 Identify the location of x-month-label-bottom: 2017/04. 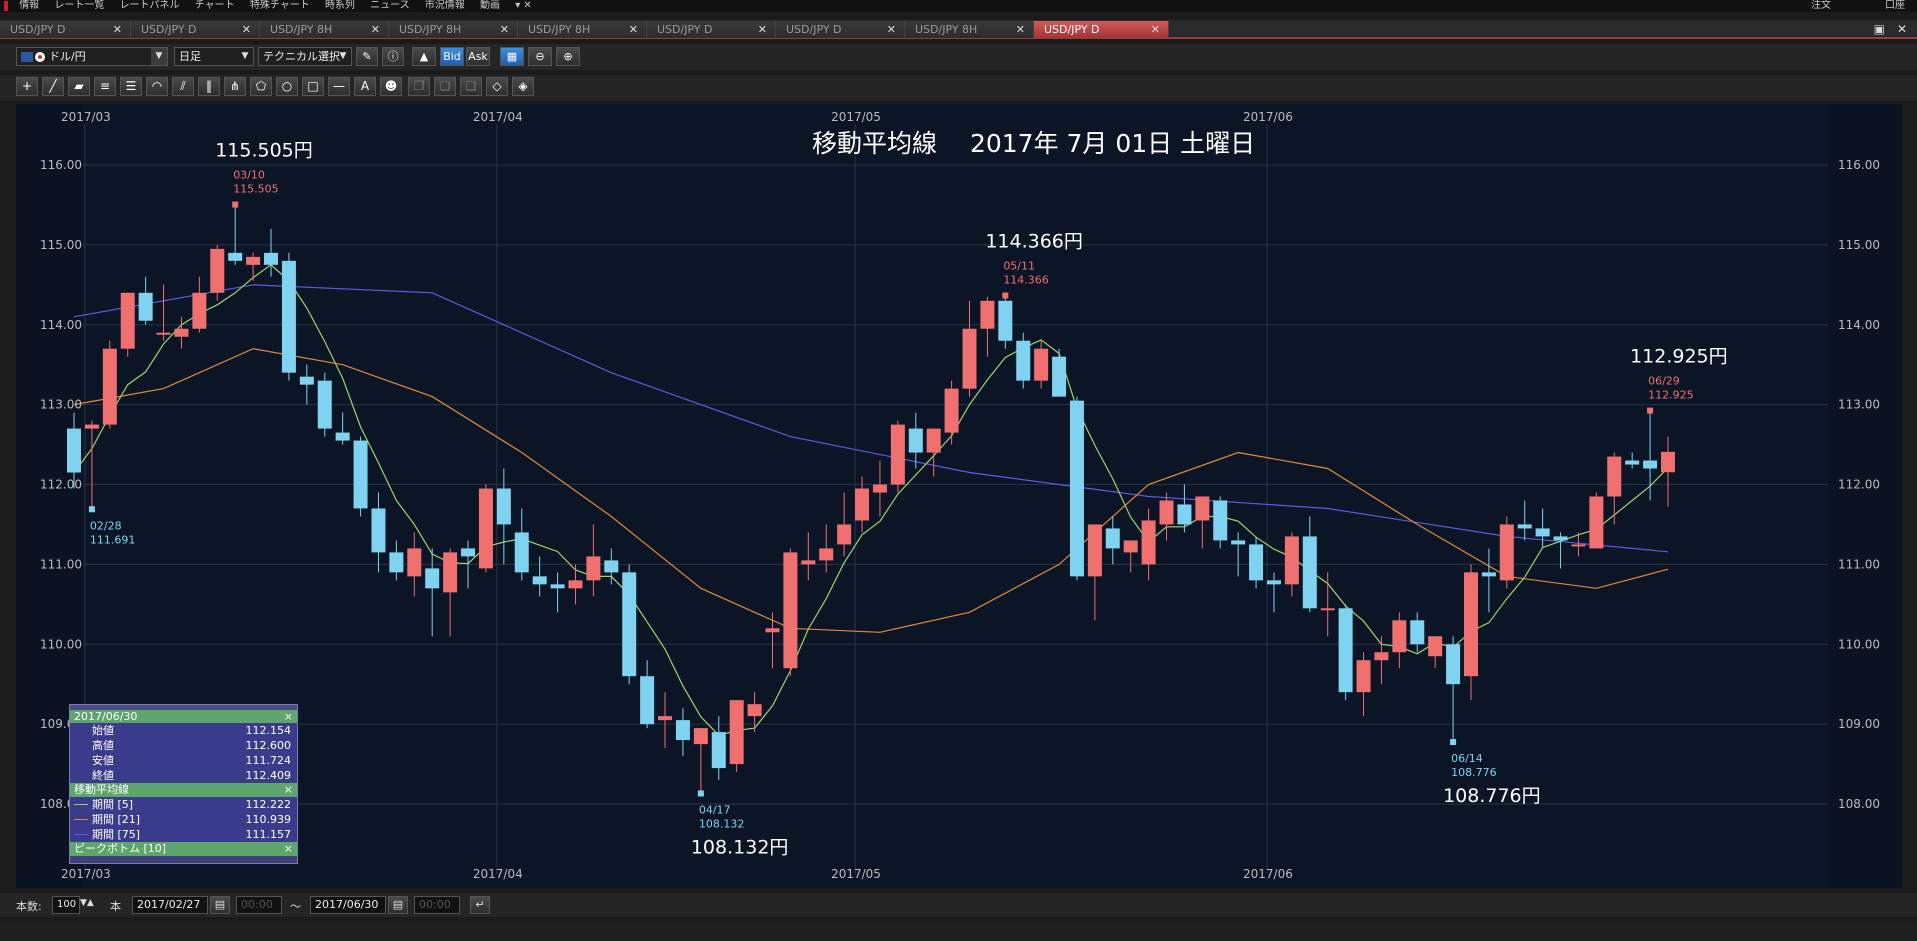
(498, 874).